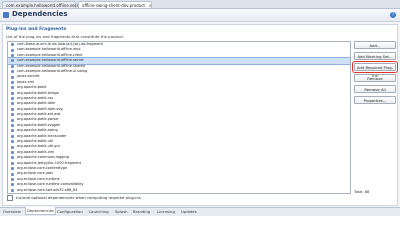 This screenshot has height=240, width=400. Describe the element at coordinates (362, 192) in the screenshot. I see `total-count: Total: 88` at that location.